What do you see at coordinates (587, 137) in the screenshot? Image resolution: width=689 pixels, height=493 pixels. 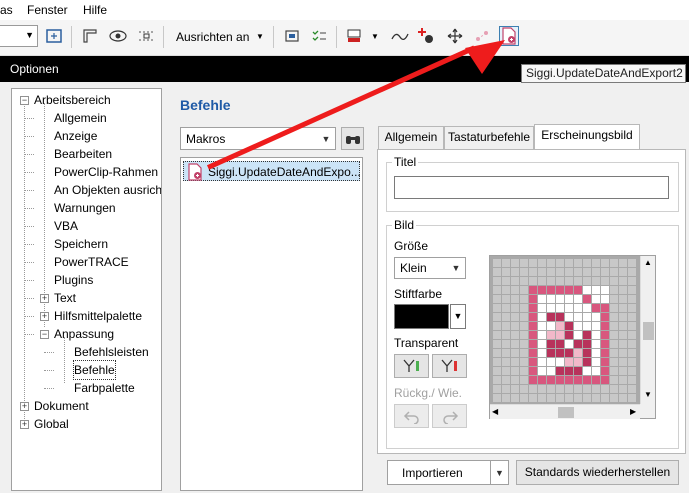 I see `tab-erscheinungsbild: Erscheinungsbild` at bounding box center [587, 137].